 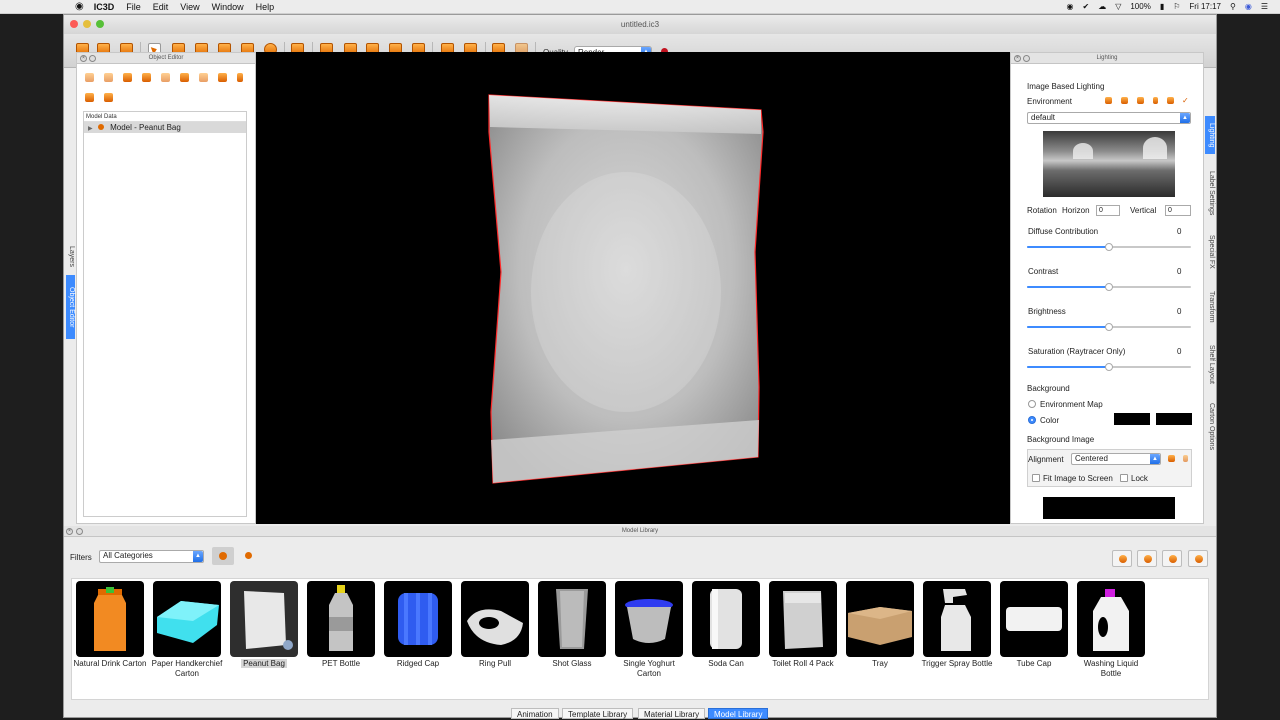 What do you see at coordinates (89, 97) in the screenshot?
I see `duplicate-icon` at bounding box center [89, 97].